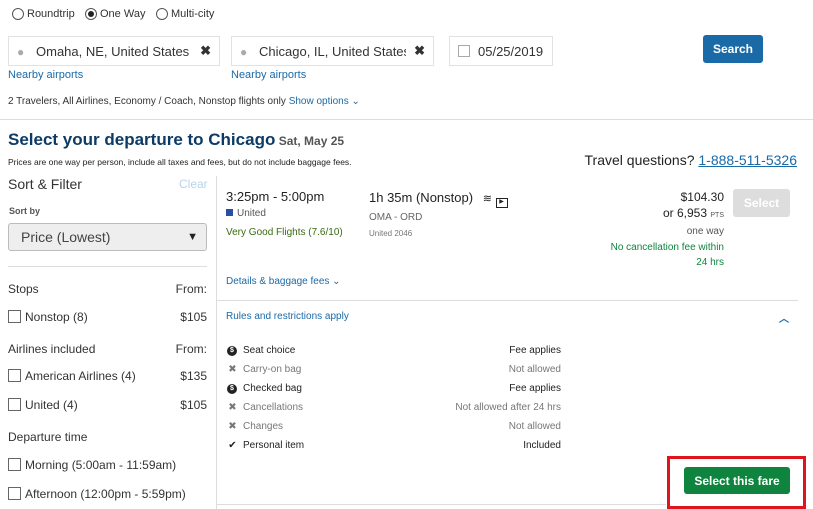 This screenshot has height=509, width=813. What do you see at coordinates (396, 217) in the screenshot?
I see `flight-route: OMA - ORD` at bounding box center [396, 217].